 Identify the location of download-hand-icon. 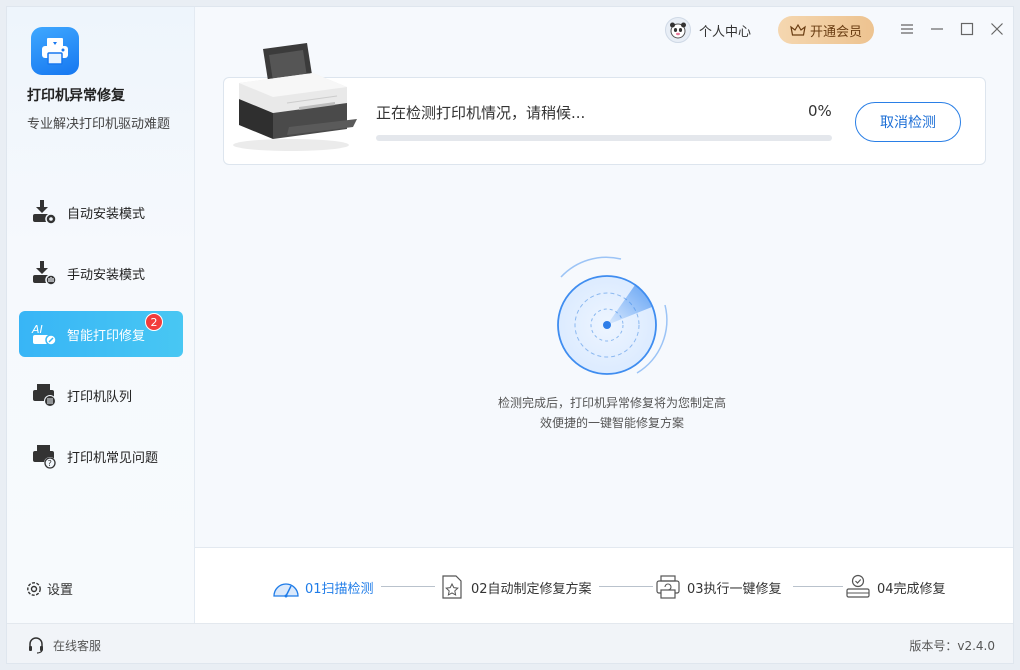
(44, 273).